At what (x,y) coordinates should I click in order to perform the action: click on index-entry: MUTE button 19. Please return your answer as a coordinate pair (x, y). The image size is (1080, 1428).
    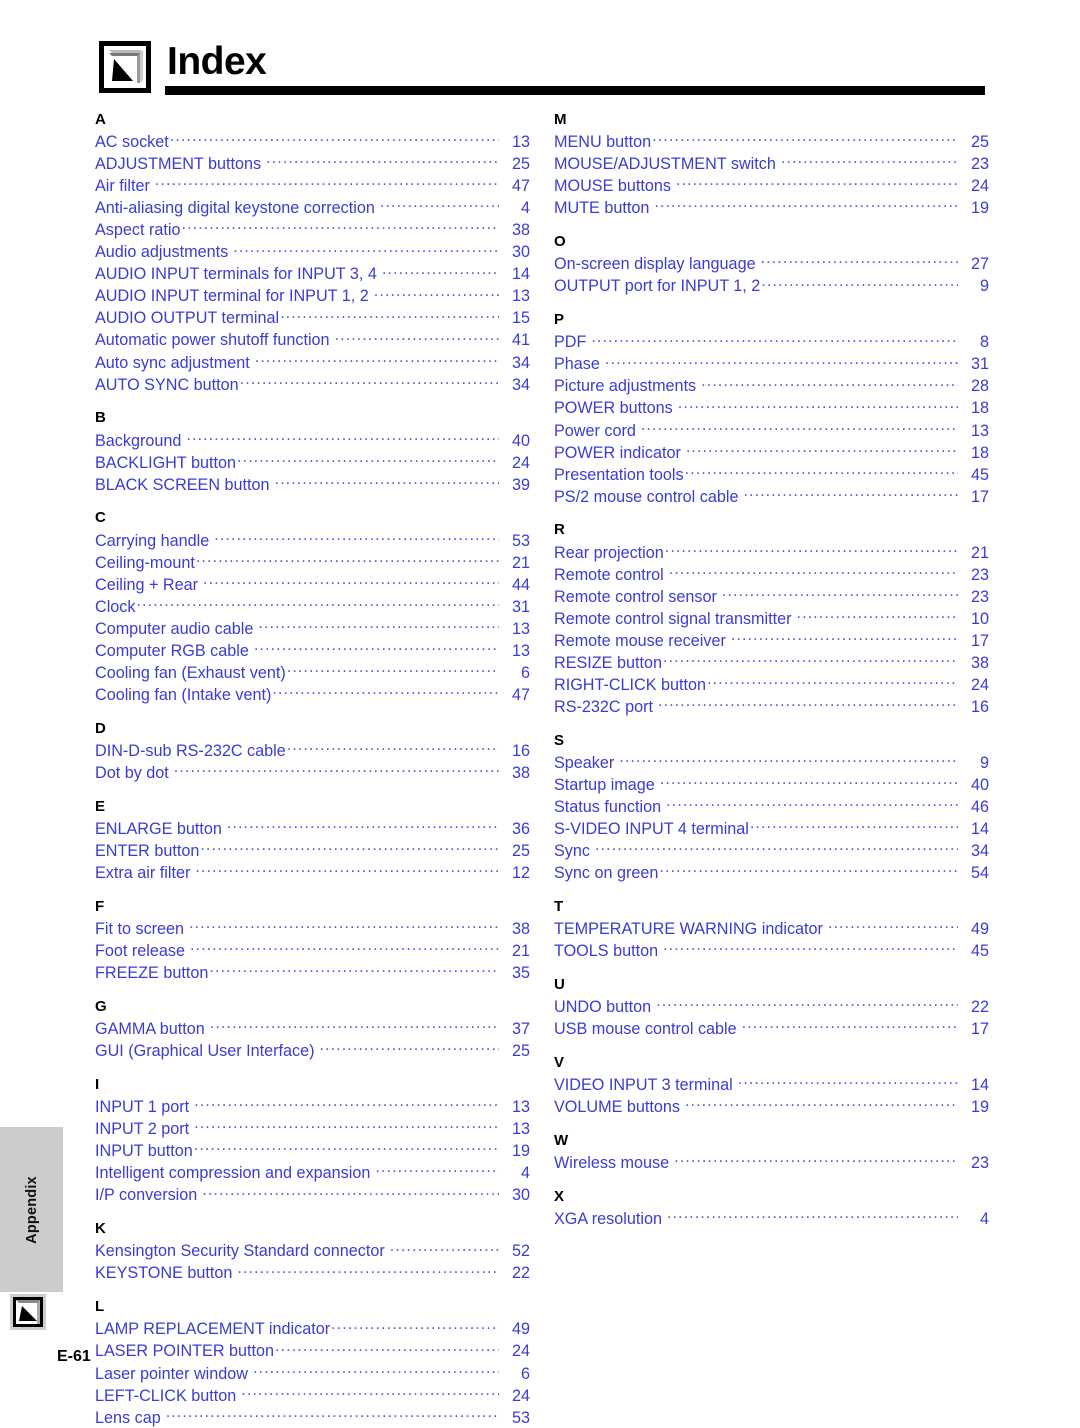
    Looking at the image, I should click on (771, 208).